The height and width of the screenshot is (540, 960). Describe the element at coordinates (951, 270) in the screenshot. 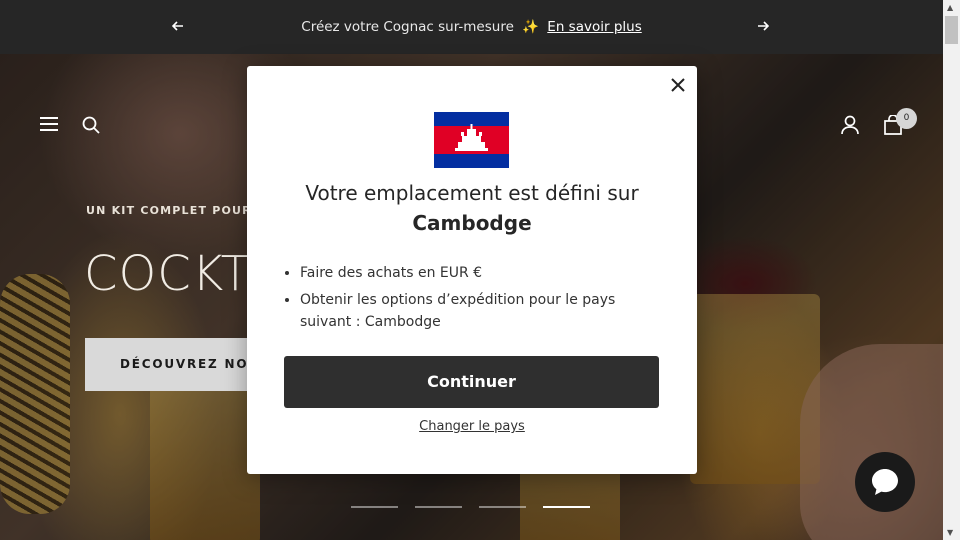

I see `page-scrollbar: ▲ ▼` at that location.